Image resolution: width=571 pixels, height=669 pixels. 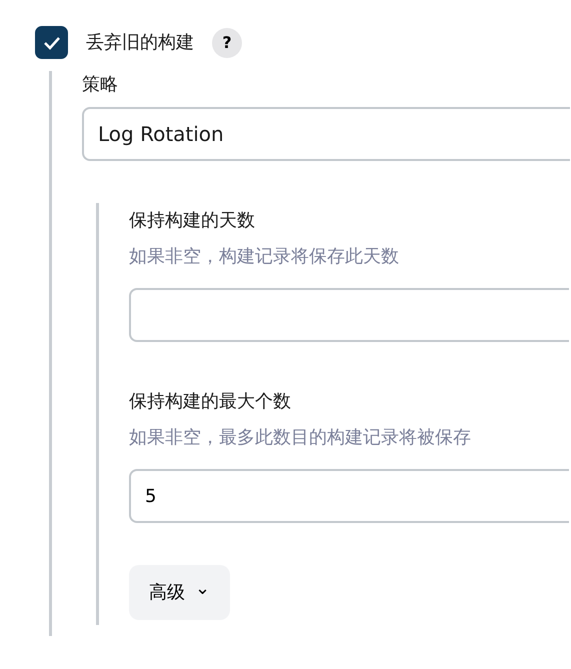 What do you see at coordinates (227, 43) in the screenshot?
I see `help-button: ?` at bounding box center [227, 43].